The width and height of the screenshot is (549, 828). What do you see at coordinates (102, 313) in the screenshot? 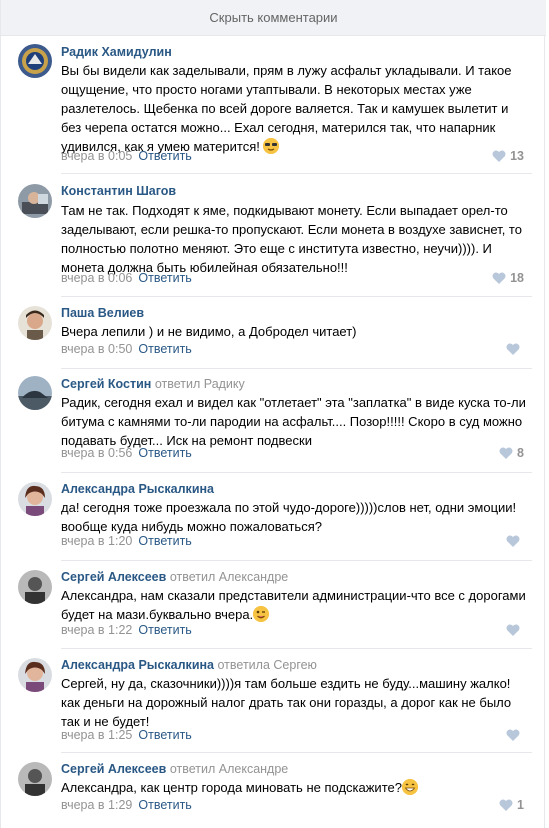
I see `comment-author: Паша Велиев` at bounding box center [102, 313].